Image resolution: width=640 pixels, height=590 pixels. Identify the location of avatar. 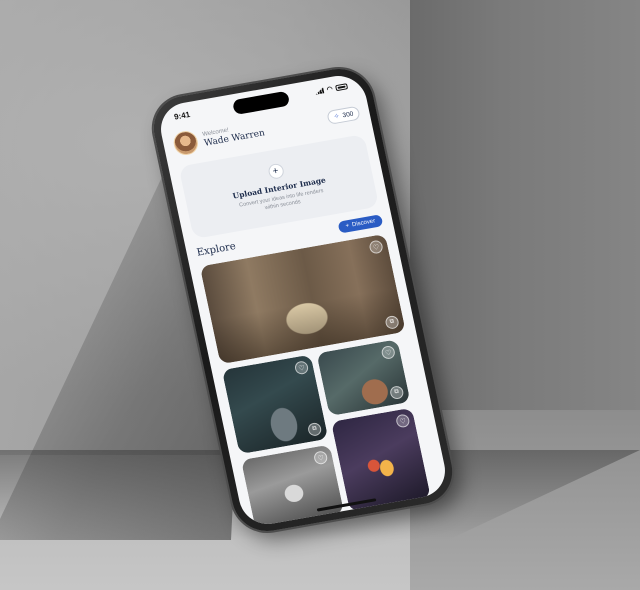
(186, 143).